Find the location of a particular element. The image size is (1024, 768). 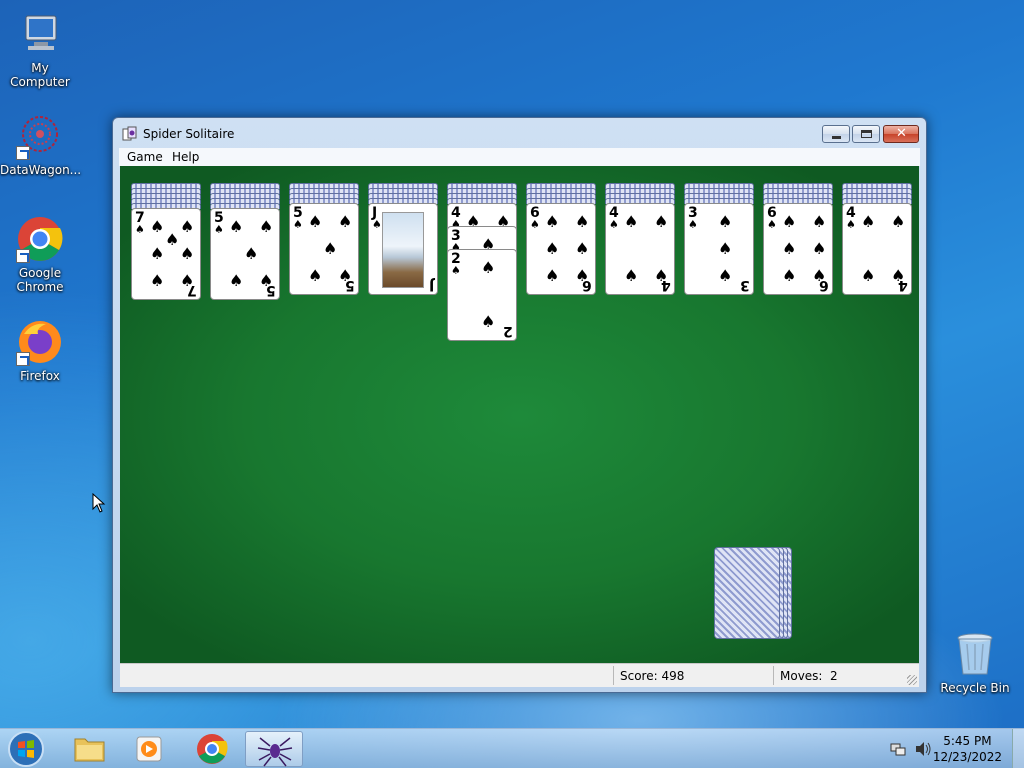

taskbar-explorer-button is located at coordinates (89, 749).